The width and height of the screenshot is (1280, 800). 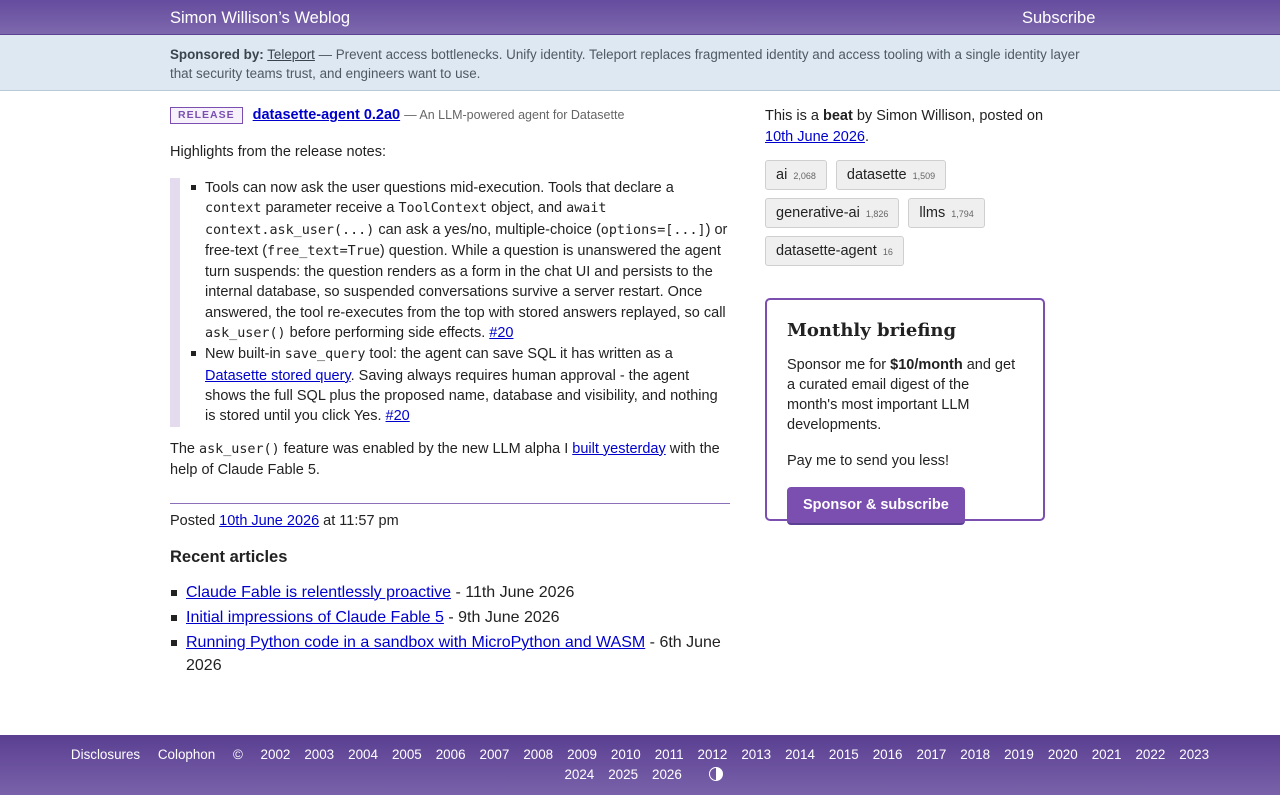 I want to click on footer-year-link-2014: 2014, so click(x=800, y=754).